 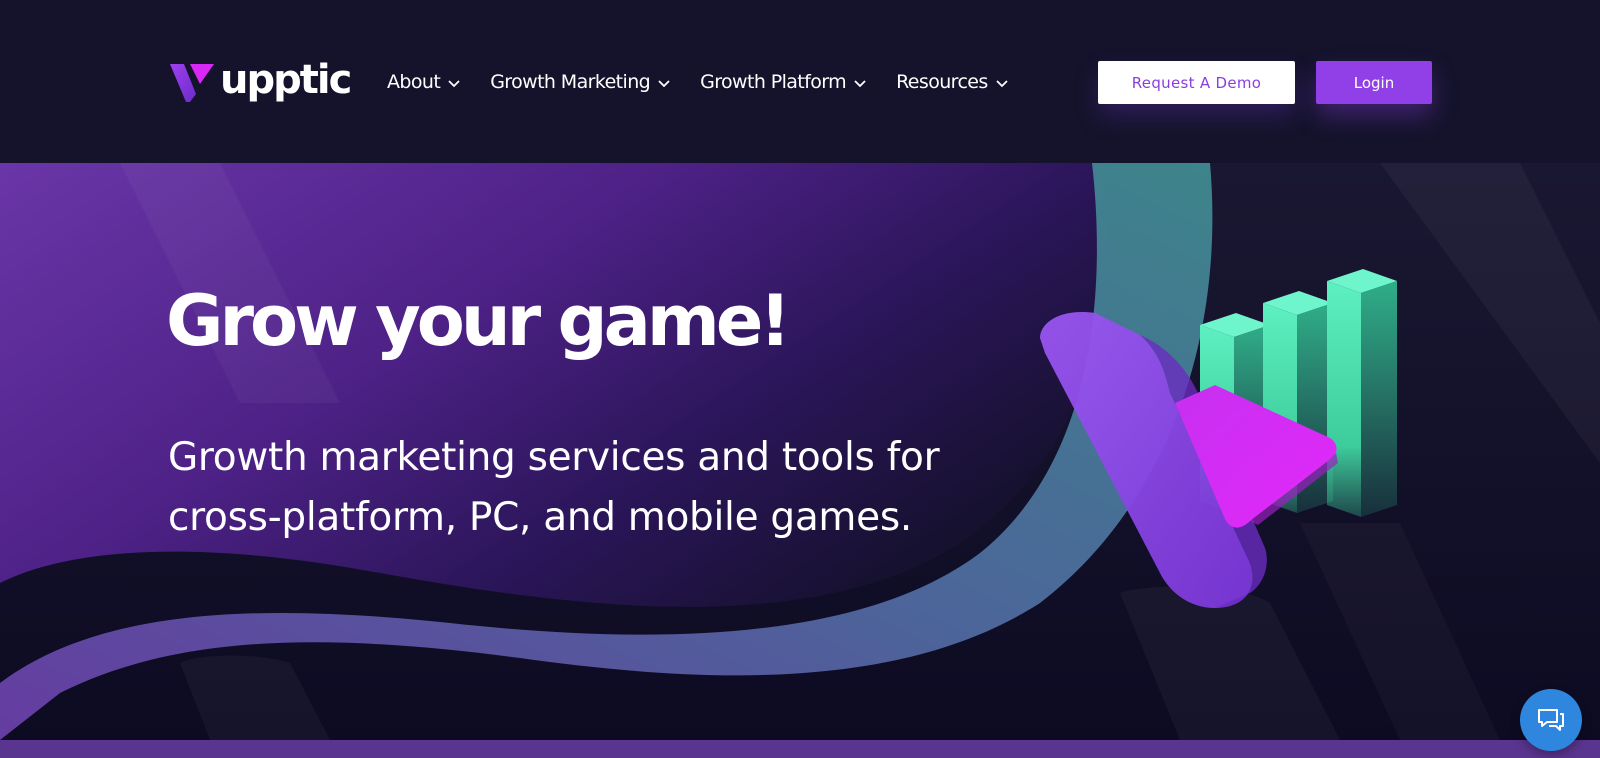 I want to click on chat-widget-button, so click(x=1551, y=720).